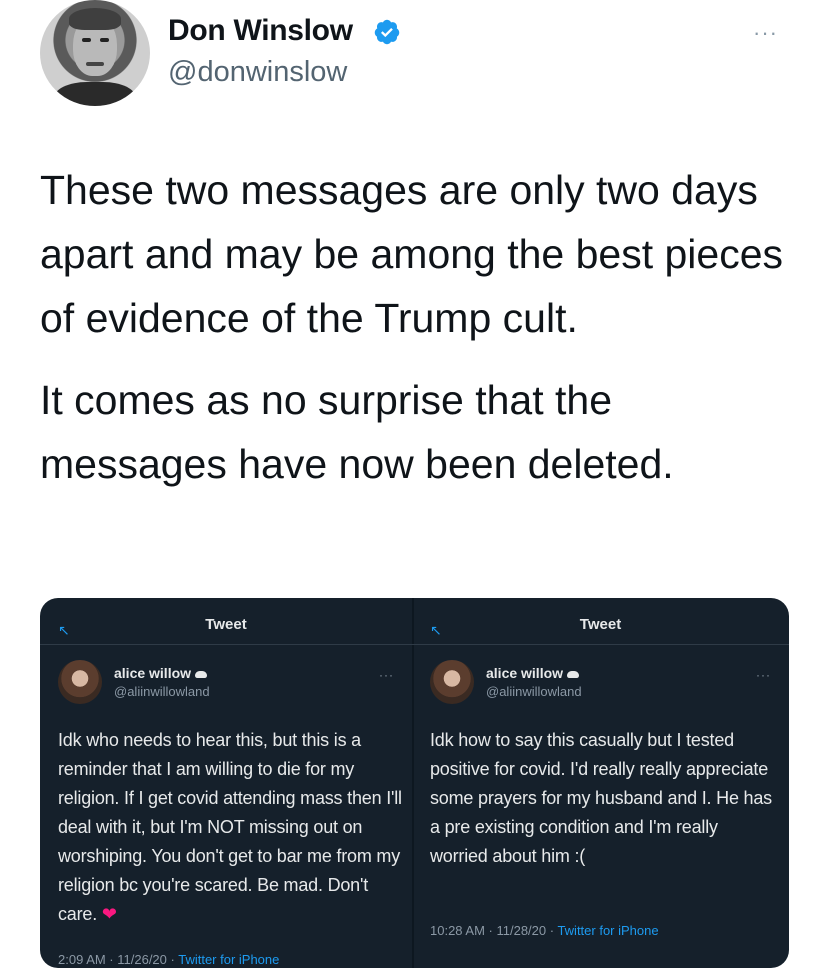 The width and height of the screenshot is (828, 974). What do you see at coordinates (95, 94) in the screenshot?
I see `avatar-collar` at bounding box center [95, 94].